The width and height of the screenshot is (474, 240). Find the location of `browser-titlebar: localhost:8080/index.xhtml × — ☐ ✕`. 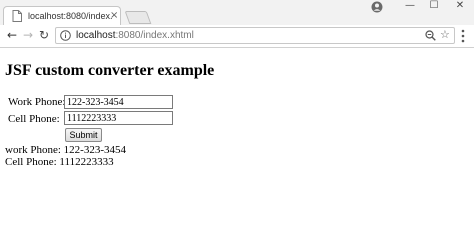

browser-titlebar: localhost:8080/index.xhtml × — ☐ ✕ is located at coordinates (237, 12).